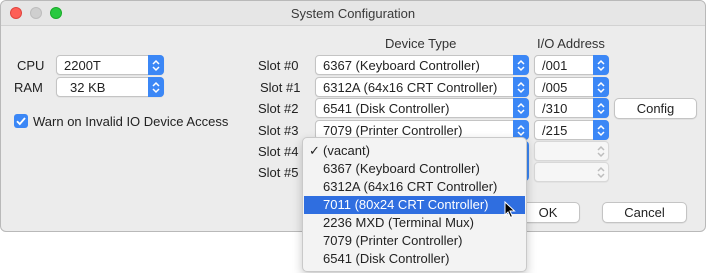  I want to click on slot-2-label: Slot #2, so click(278, 108).